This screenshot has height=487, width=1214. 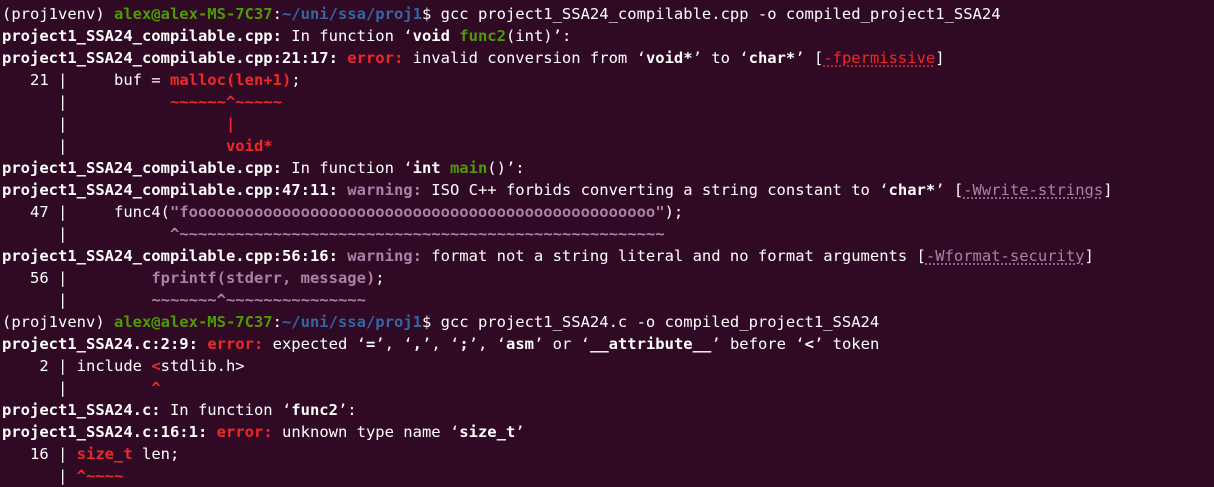 What do you see at coordinates (258, 300) in the screenshot?
I see `terminal-text-segment: ~~~~~~~^~~~~~~~~~~~~~~~` at bounding box center [258, 300].